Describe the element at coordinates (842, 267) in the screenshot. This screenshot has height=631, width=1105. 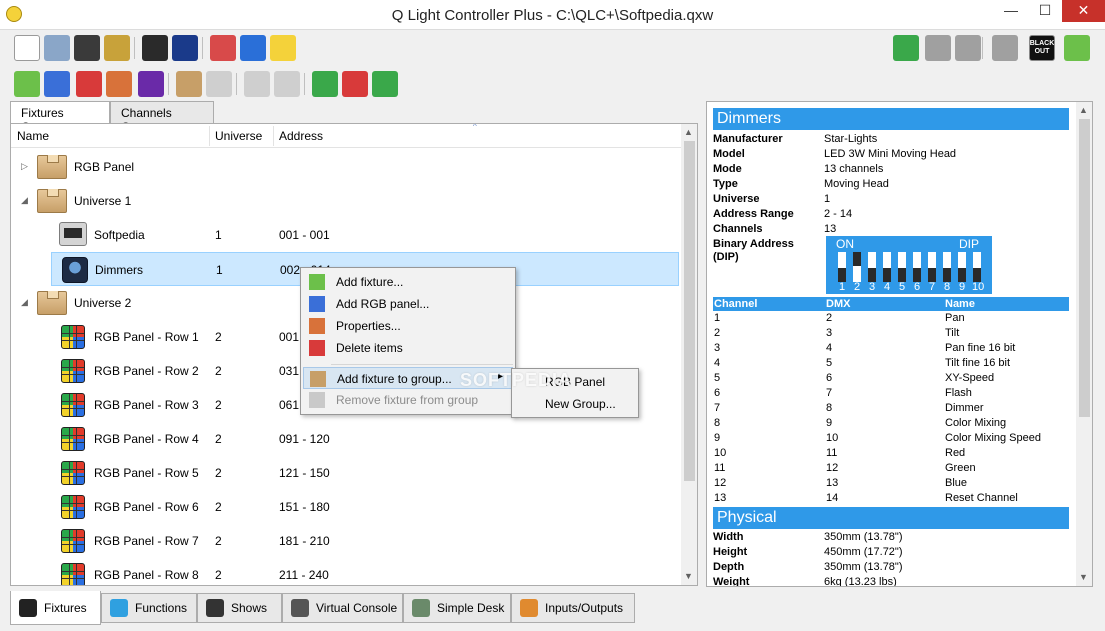
I see `dip-switch-toggle` at that location.